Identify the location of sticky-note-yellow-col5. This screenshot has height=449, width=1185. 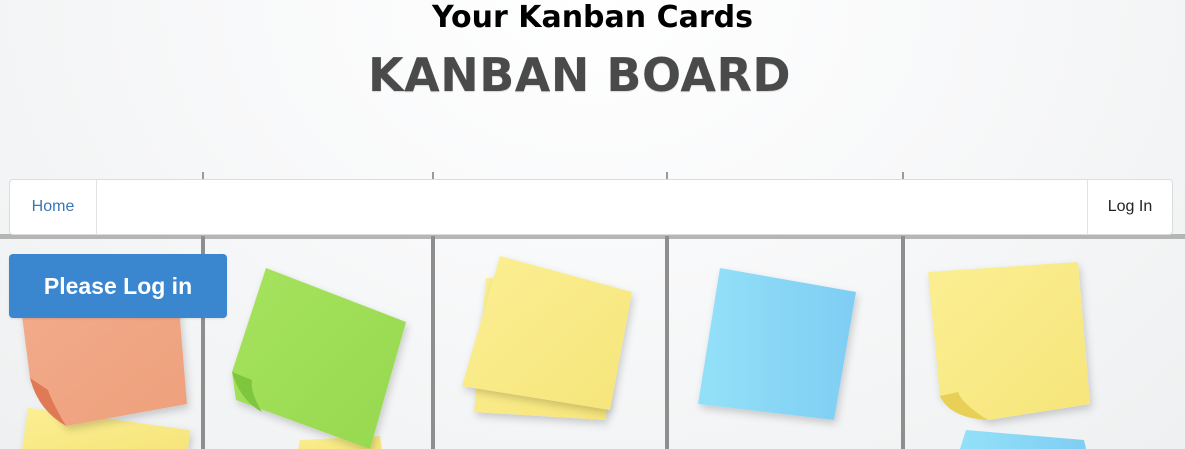
(1009, 341).